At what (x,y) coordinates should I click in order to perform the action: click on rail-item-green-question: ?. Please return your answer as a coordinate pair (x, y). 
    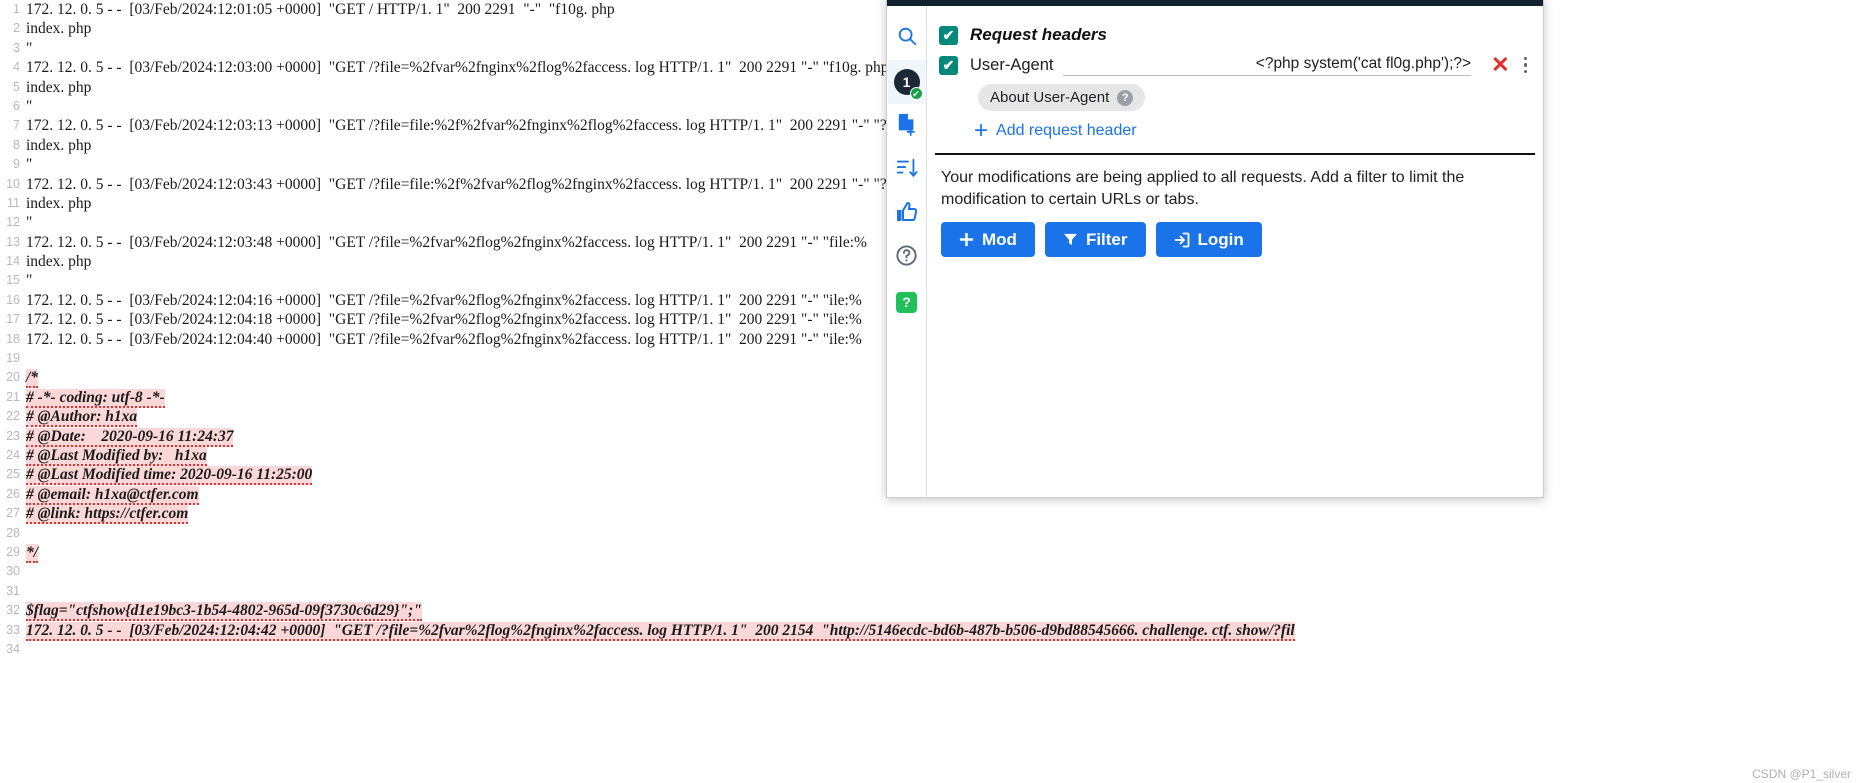
    Looking at the image, I should click on (907, 302).